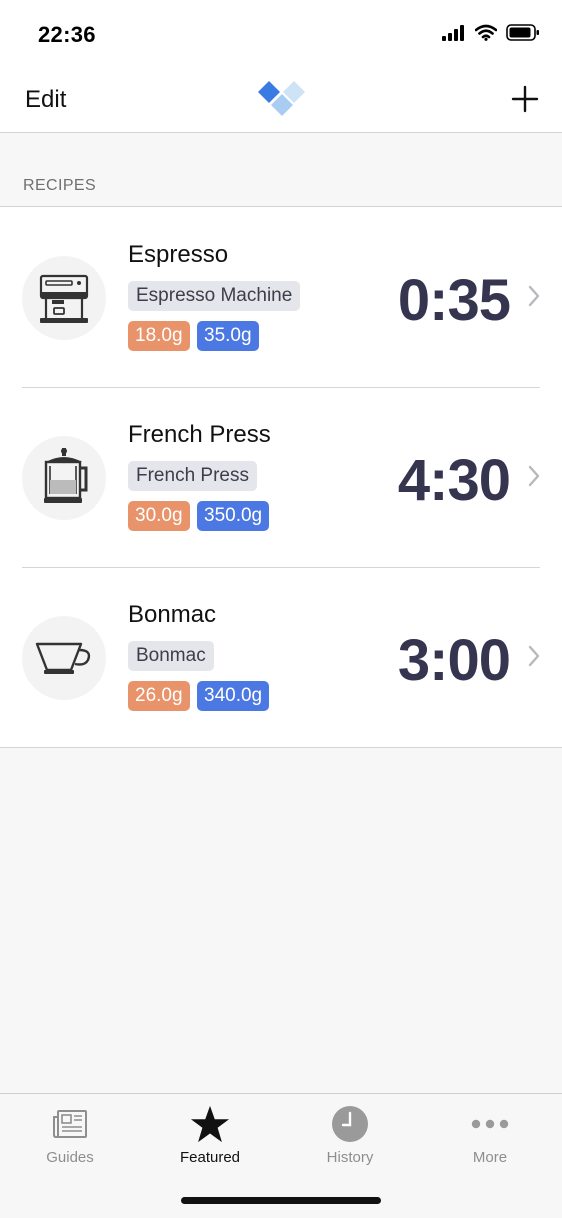 This screenshot has height=1218, width=562. I want to click on dose-tag: 30.0g, so click(159, 516).